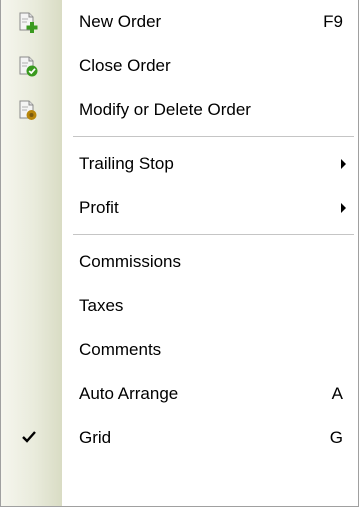 The height and width of the screenshot is (507, 359). Describe the element at coordinates (28, 110) in the screenshot. I see `modify-order-icon` at that location.